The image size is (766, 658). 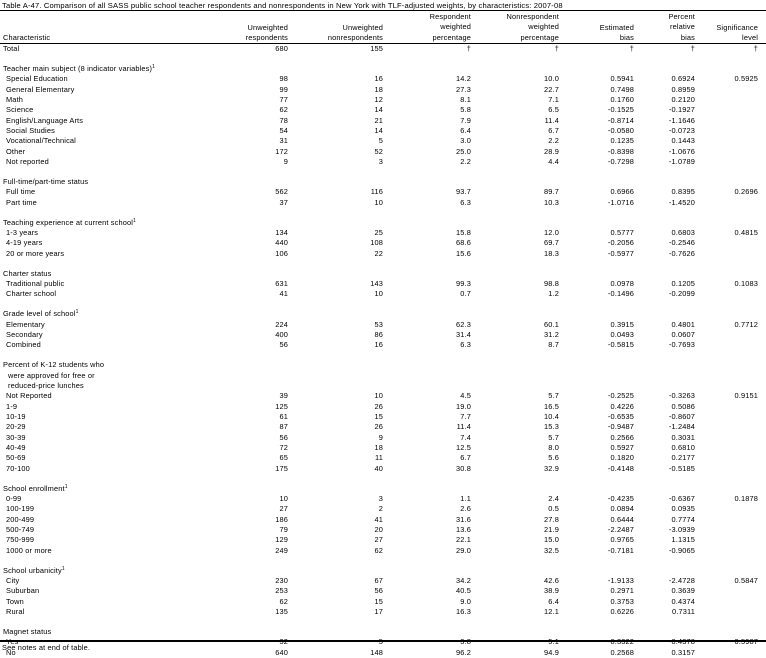 I want to click on respondents-cell: 106, so click(x=281, y=253).